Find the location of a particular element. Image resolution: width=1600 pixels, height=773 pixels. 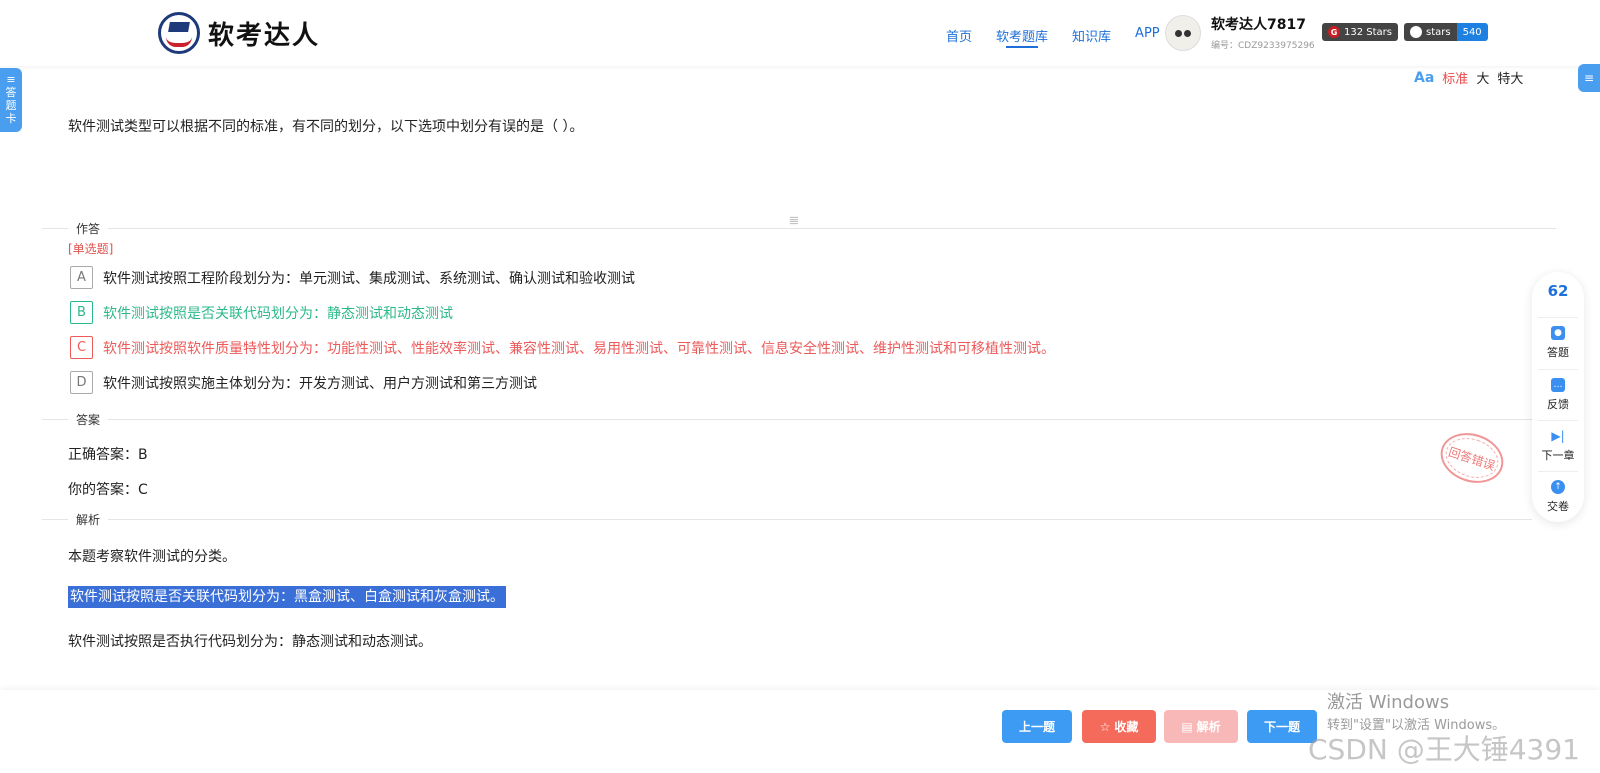

nav-home: 首页 is located at coordinates (959, 35).